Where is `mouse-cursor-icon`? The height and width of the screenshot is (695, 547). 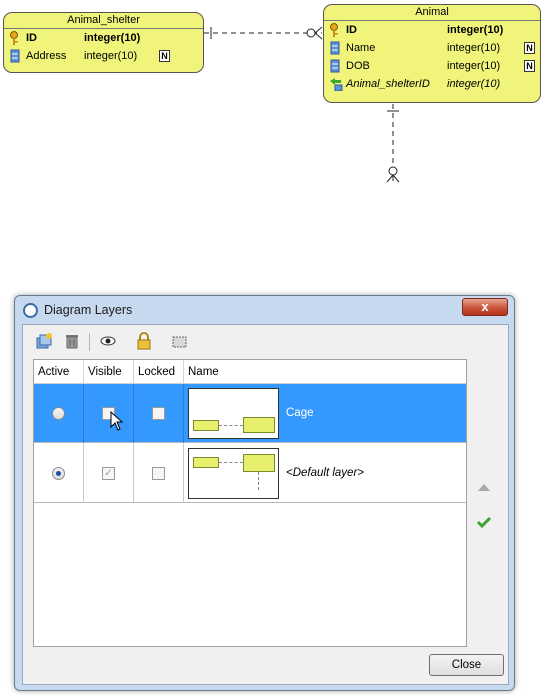 mouse-cursor-icon is located at coordinates (117, 421).